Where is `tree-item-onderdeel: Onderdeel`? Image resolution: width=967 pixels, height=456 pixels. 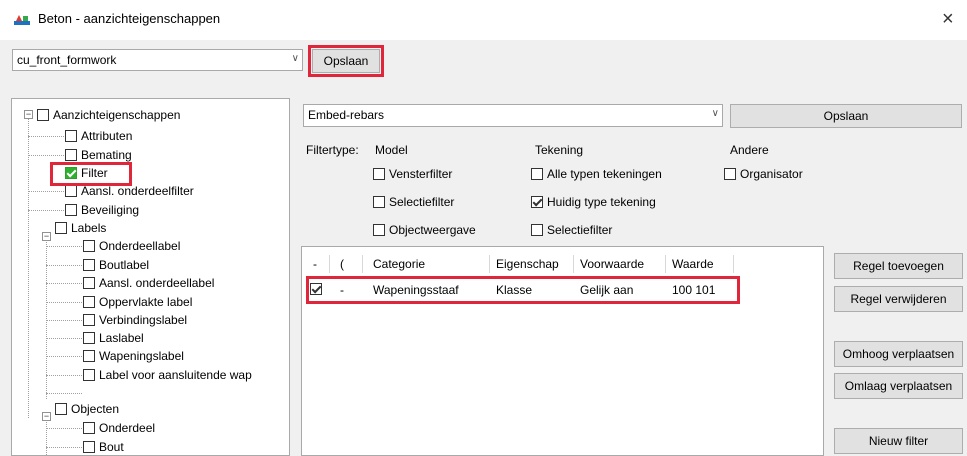
tree-item-onderdeel: Onderdeel is located at coordinates (119, 428).